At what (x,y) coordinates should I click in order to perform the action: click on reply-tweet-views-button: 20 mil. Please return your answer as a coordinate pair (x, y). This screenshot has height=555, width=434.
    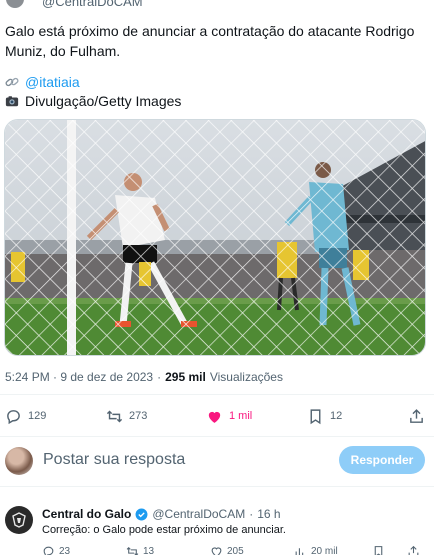
    Looking at the image, I should click on (316, 550).